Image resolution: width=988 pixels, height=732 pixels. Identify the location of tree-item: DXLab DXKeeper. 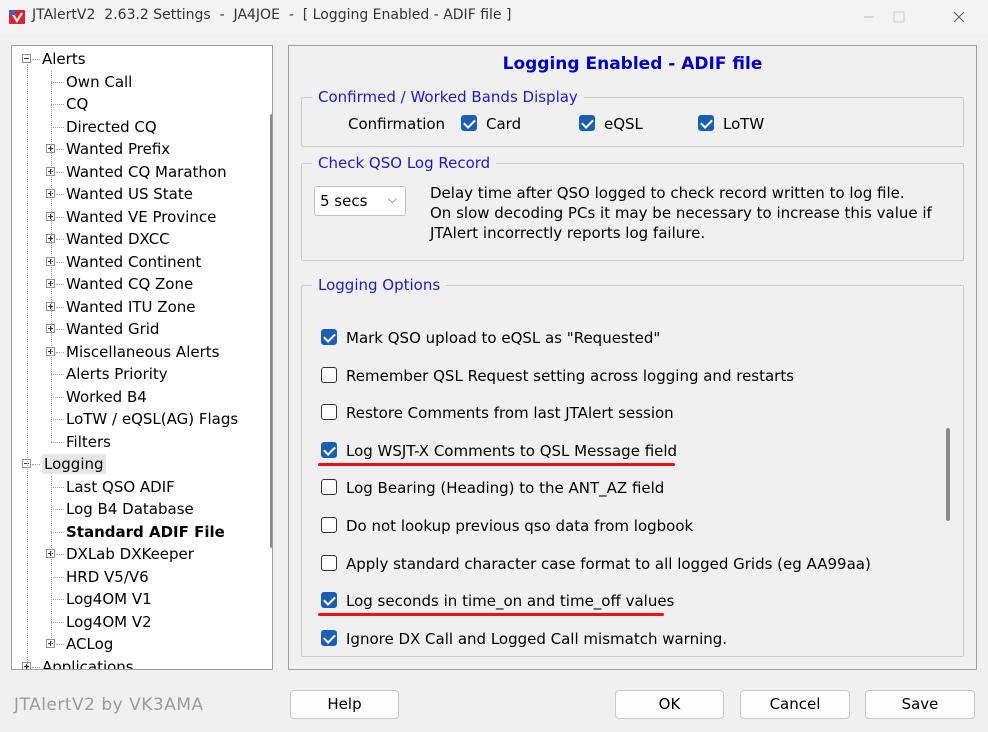
(130, 554).